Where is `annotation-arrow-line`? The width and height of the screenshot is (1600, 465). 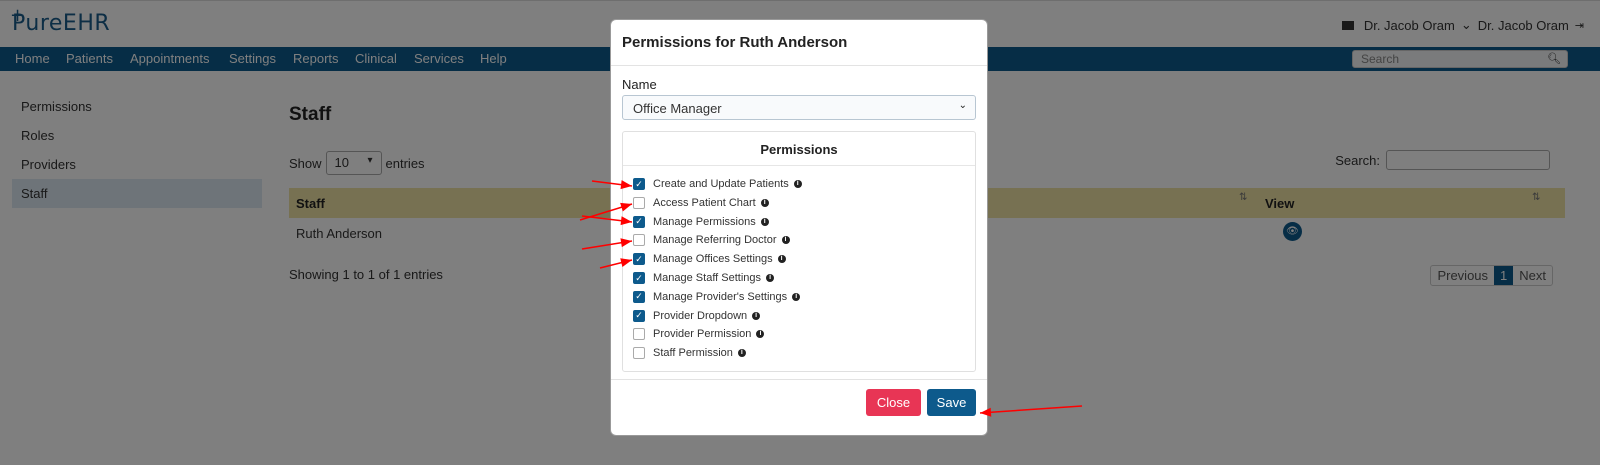 annotation-arrow-line is located at coordinates (1031, 409).